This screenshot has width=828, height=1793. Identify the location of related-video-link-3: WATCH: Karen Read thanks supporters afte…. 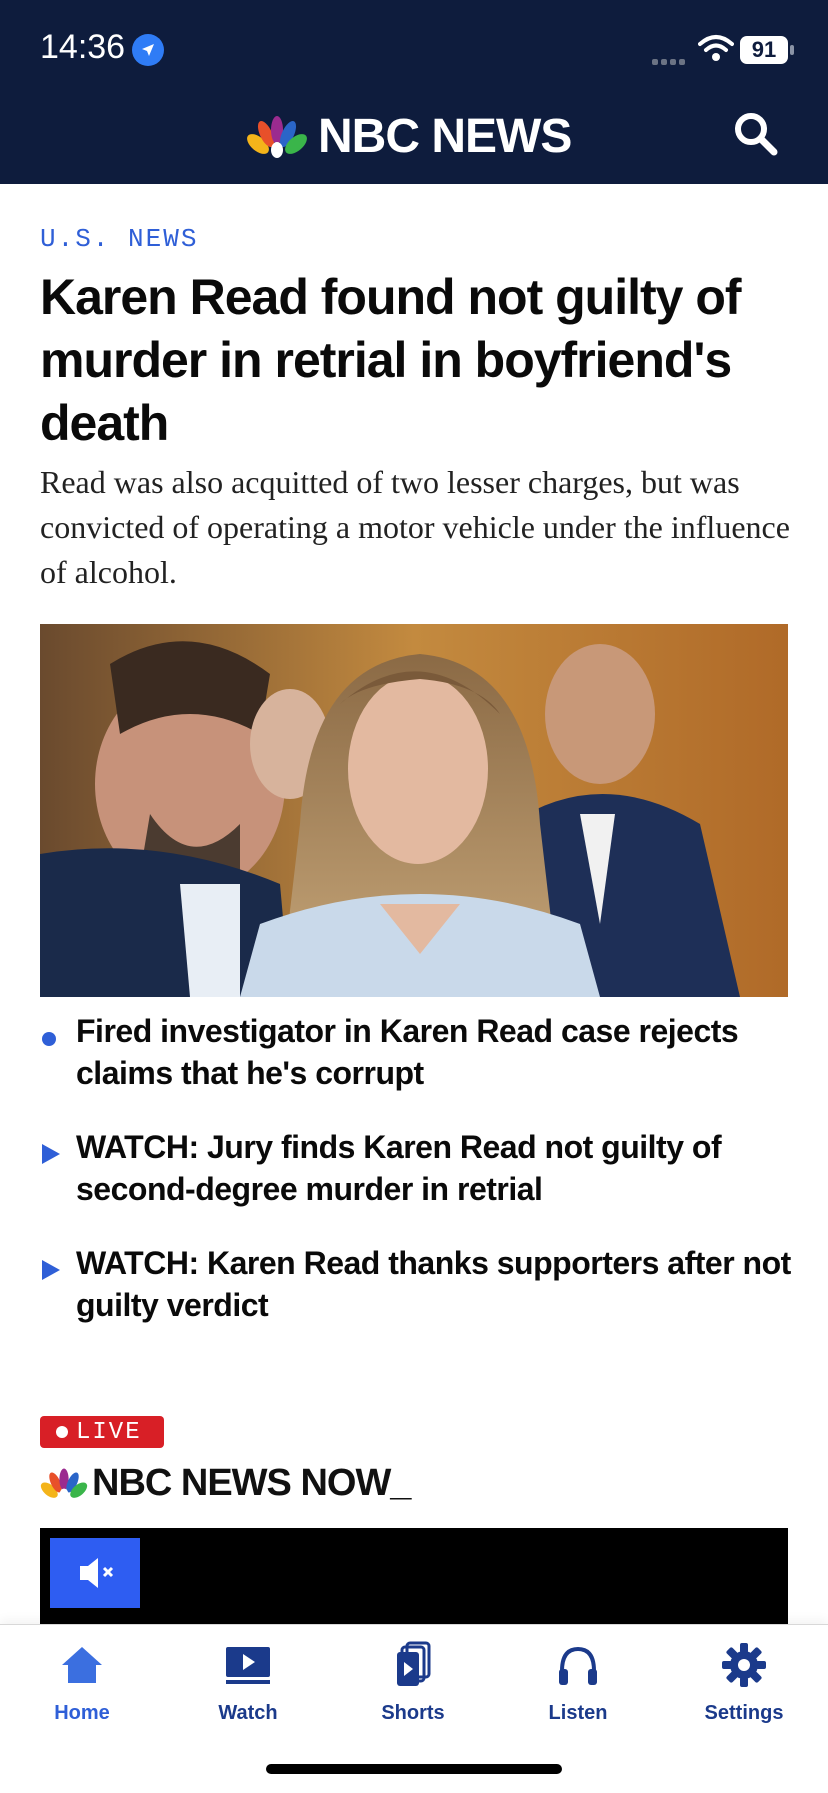
(420, 1284).